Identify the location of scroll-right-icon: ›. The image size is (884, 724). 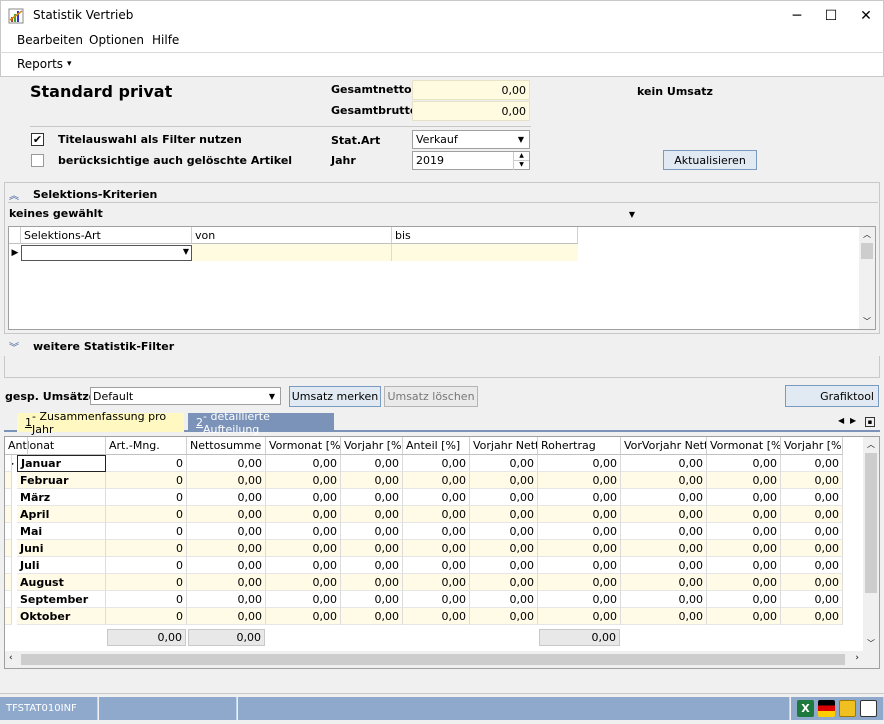
(857, 658).